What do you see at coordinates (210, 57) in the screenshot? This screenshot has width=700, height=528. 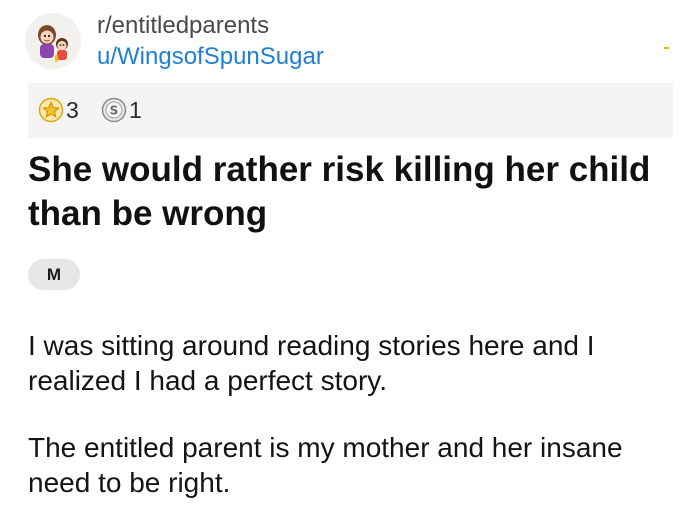 I see `author-username: u/WingsofSpunSugar` at bounding box center [210, 57].